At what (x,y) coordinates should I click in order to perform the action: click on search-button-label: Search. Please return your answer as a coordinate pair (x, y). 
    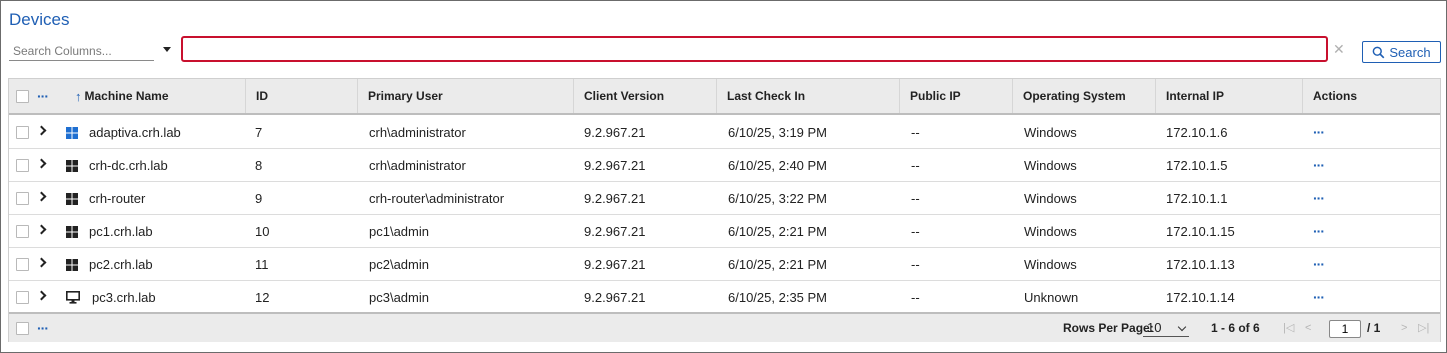
    Looking at the image, I should click on (1410, 52).